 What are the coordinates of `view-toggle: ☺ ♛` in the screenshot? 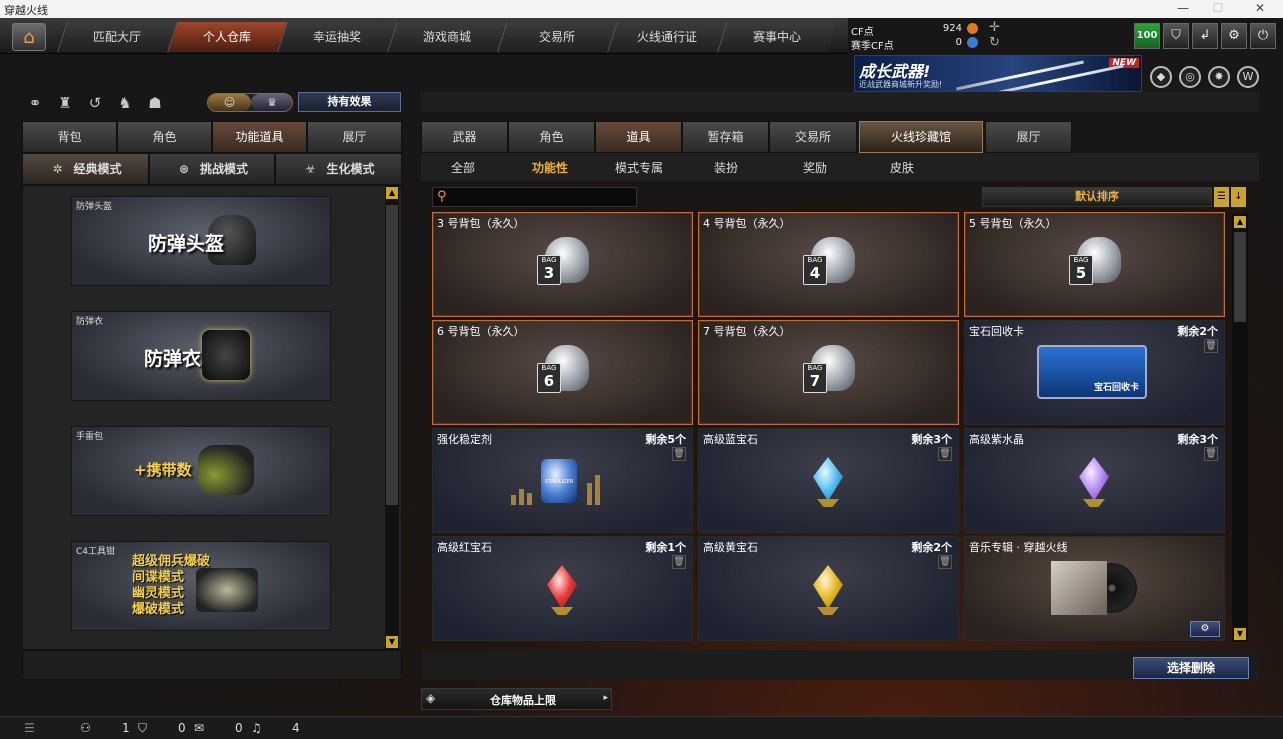 It's located at (250, 102).